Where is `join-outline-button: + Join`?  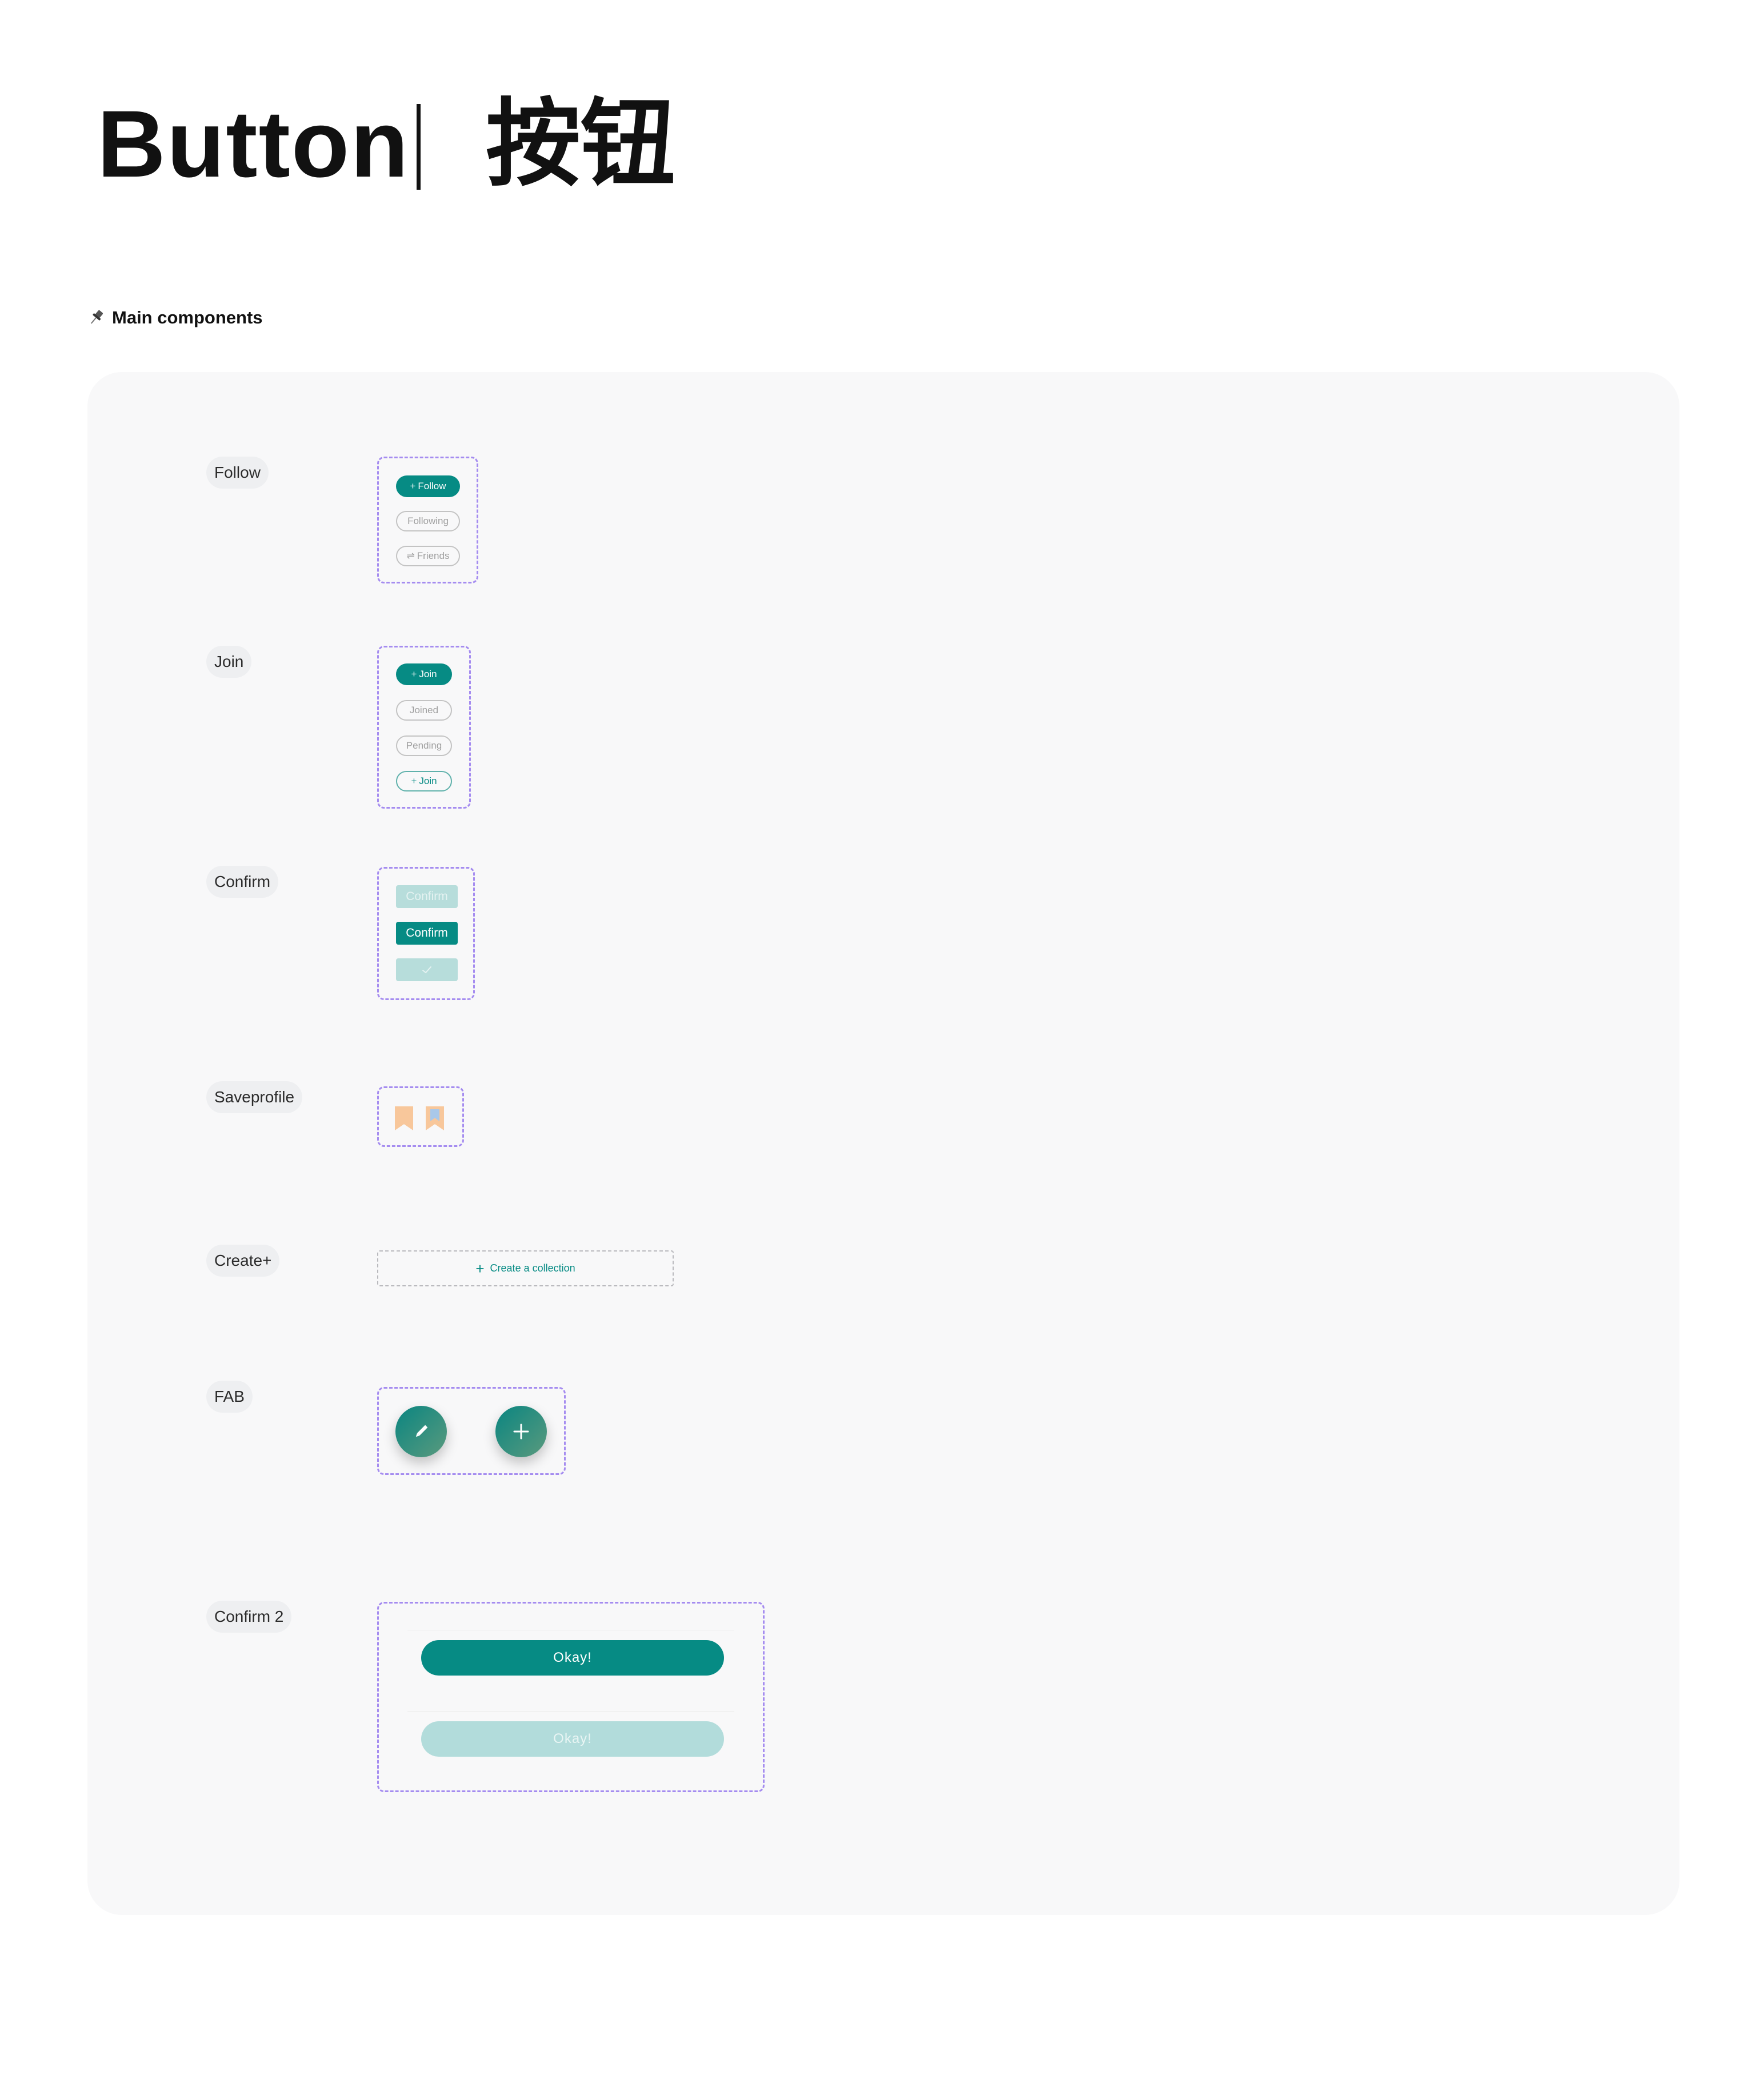 join-outline-button: + Join is located at coordinates (424, 781).